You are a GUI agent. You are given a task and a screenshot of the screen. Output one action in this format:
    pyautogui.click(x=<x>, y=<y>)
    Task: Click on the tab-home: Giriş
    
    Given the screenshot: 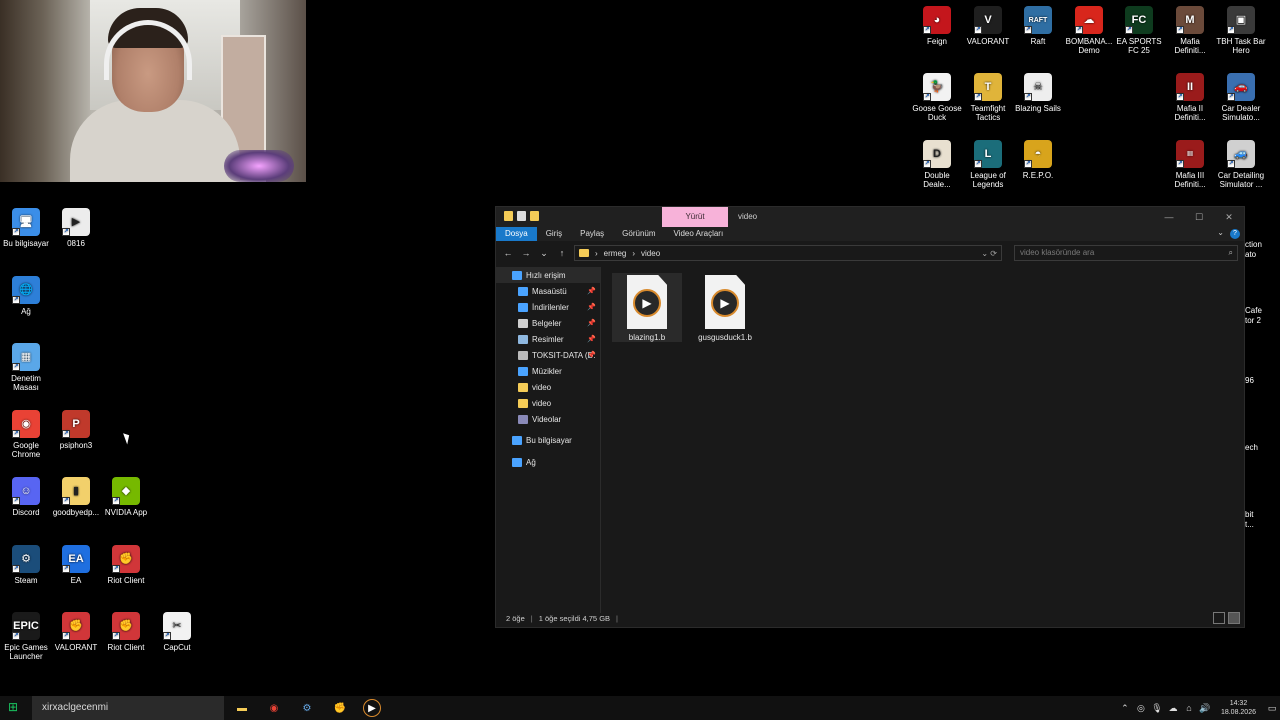 What is the action you would take?
    pyautogui.click(x=554, y=234)
    